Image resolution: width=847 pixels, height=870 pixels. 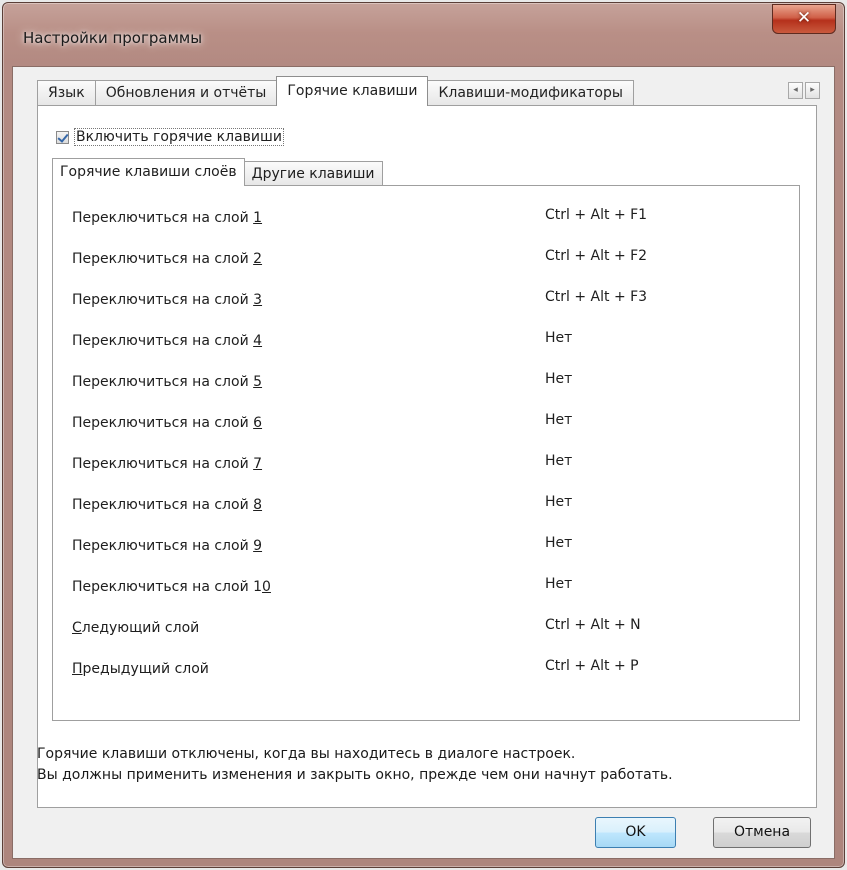 I want to click on hotkey-row: Переключиться на слой 5 Нет, so click(x=422, y=384).